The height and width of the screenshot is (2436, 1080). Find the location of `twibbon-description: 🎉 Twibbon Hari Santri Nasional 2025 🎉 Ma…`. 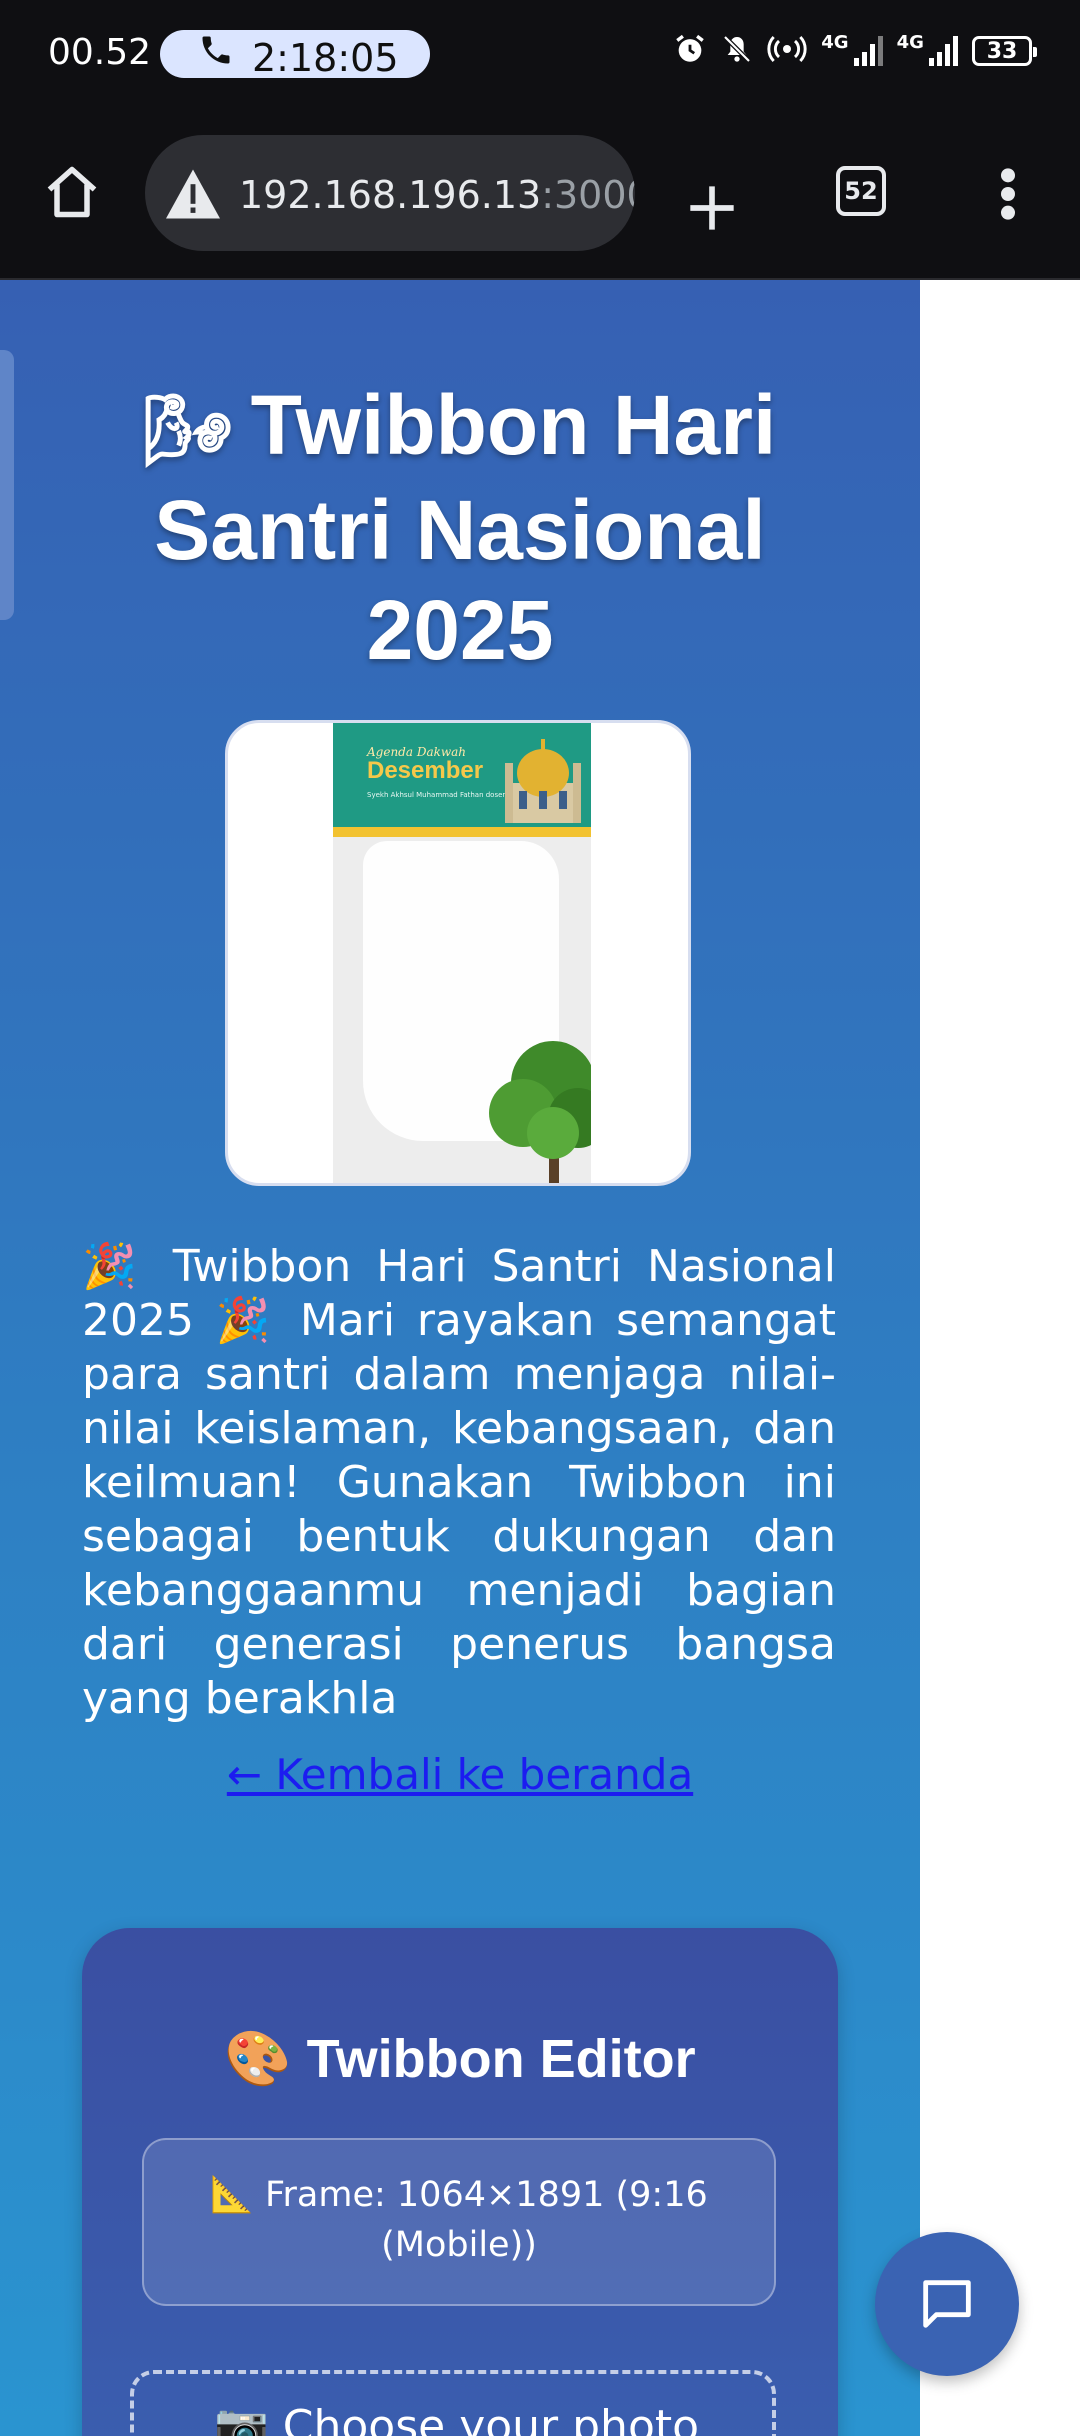

twibbon-description: 🎉 Twibbon Hari Santri Nasional 2025 🎉 Ma… is located at coordinates (459, 1482).